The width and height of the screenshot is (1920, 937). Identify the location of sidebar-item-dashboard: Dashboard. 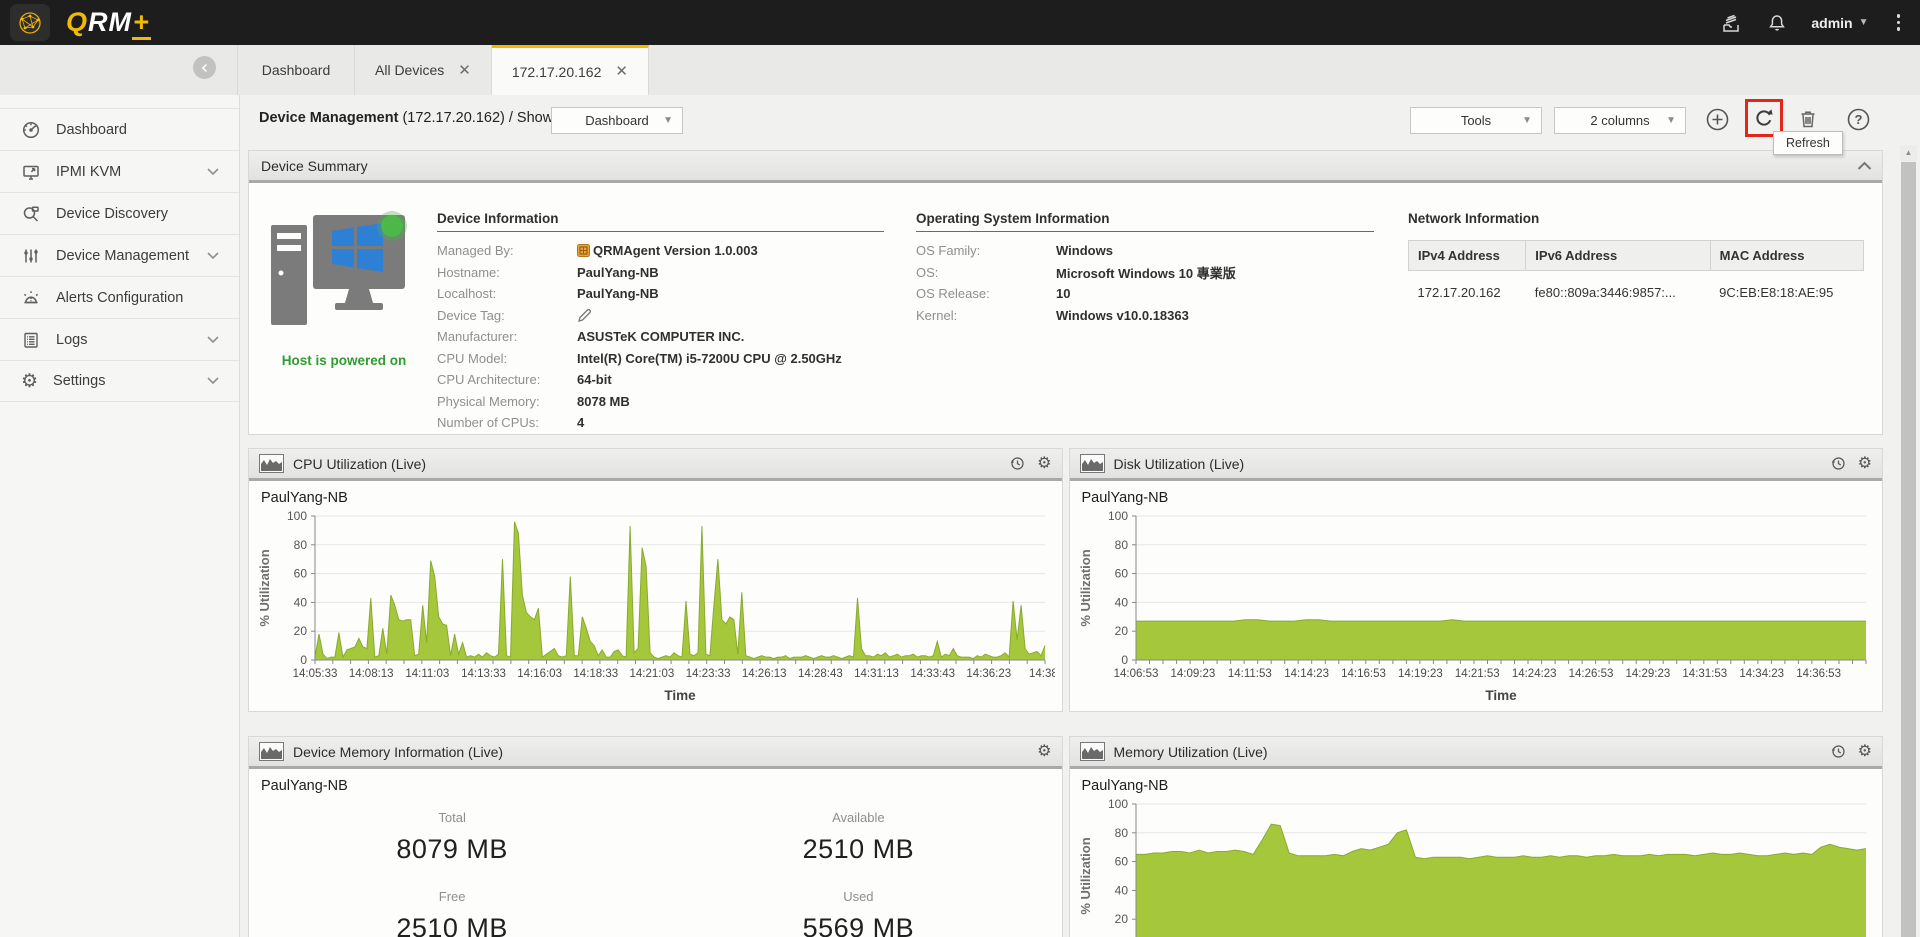
(119, 129).